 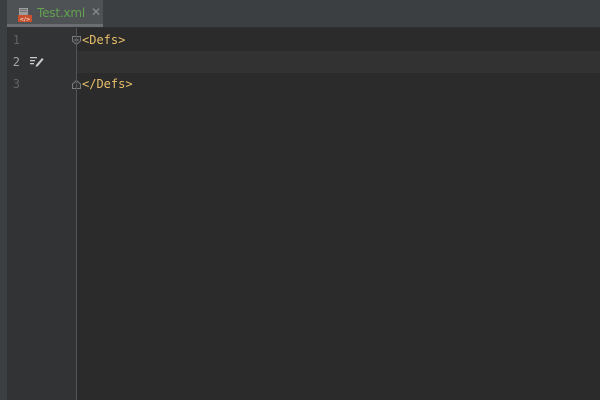 What do you see at coordinates (25, 15) in the screenshot?
I see `xml-file-icon: </>` at bounding box center [25, 15].